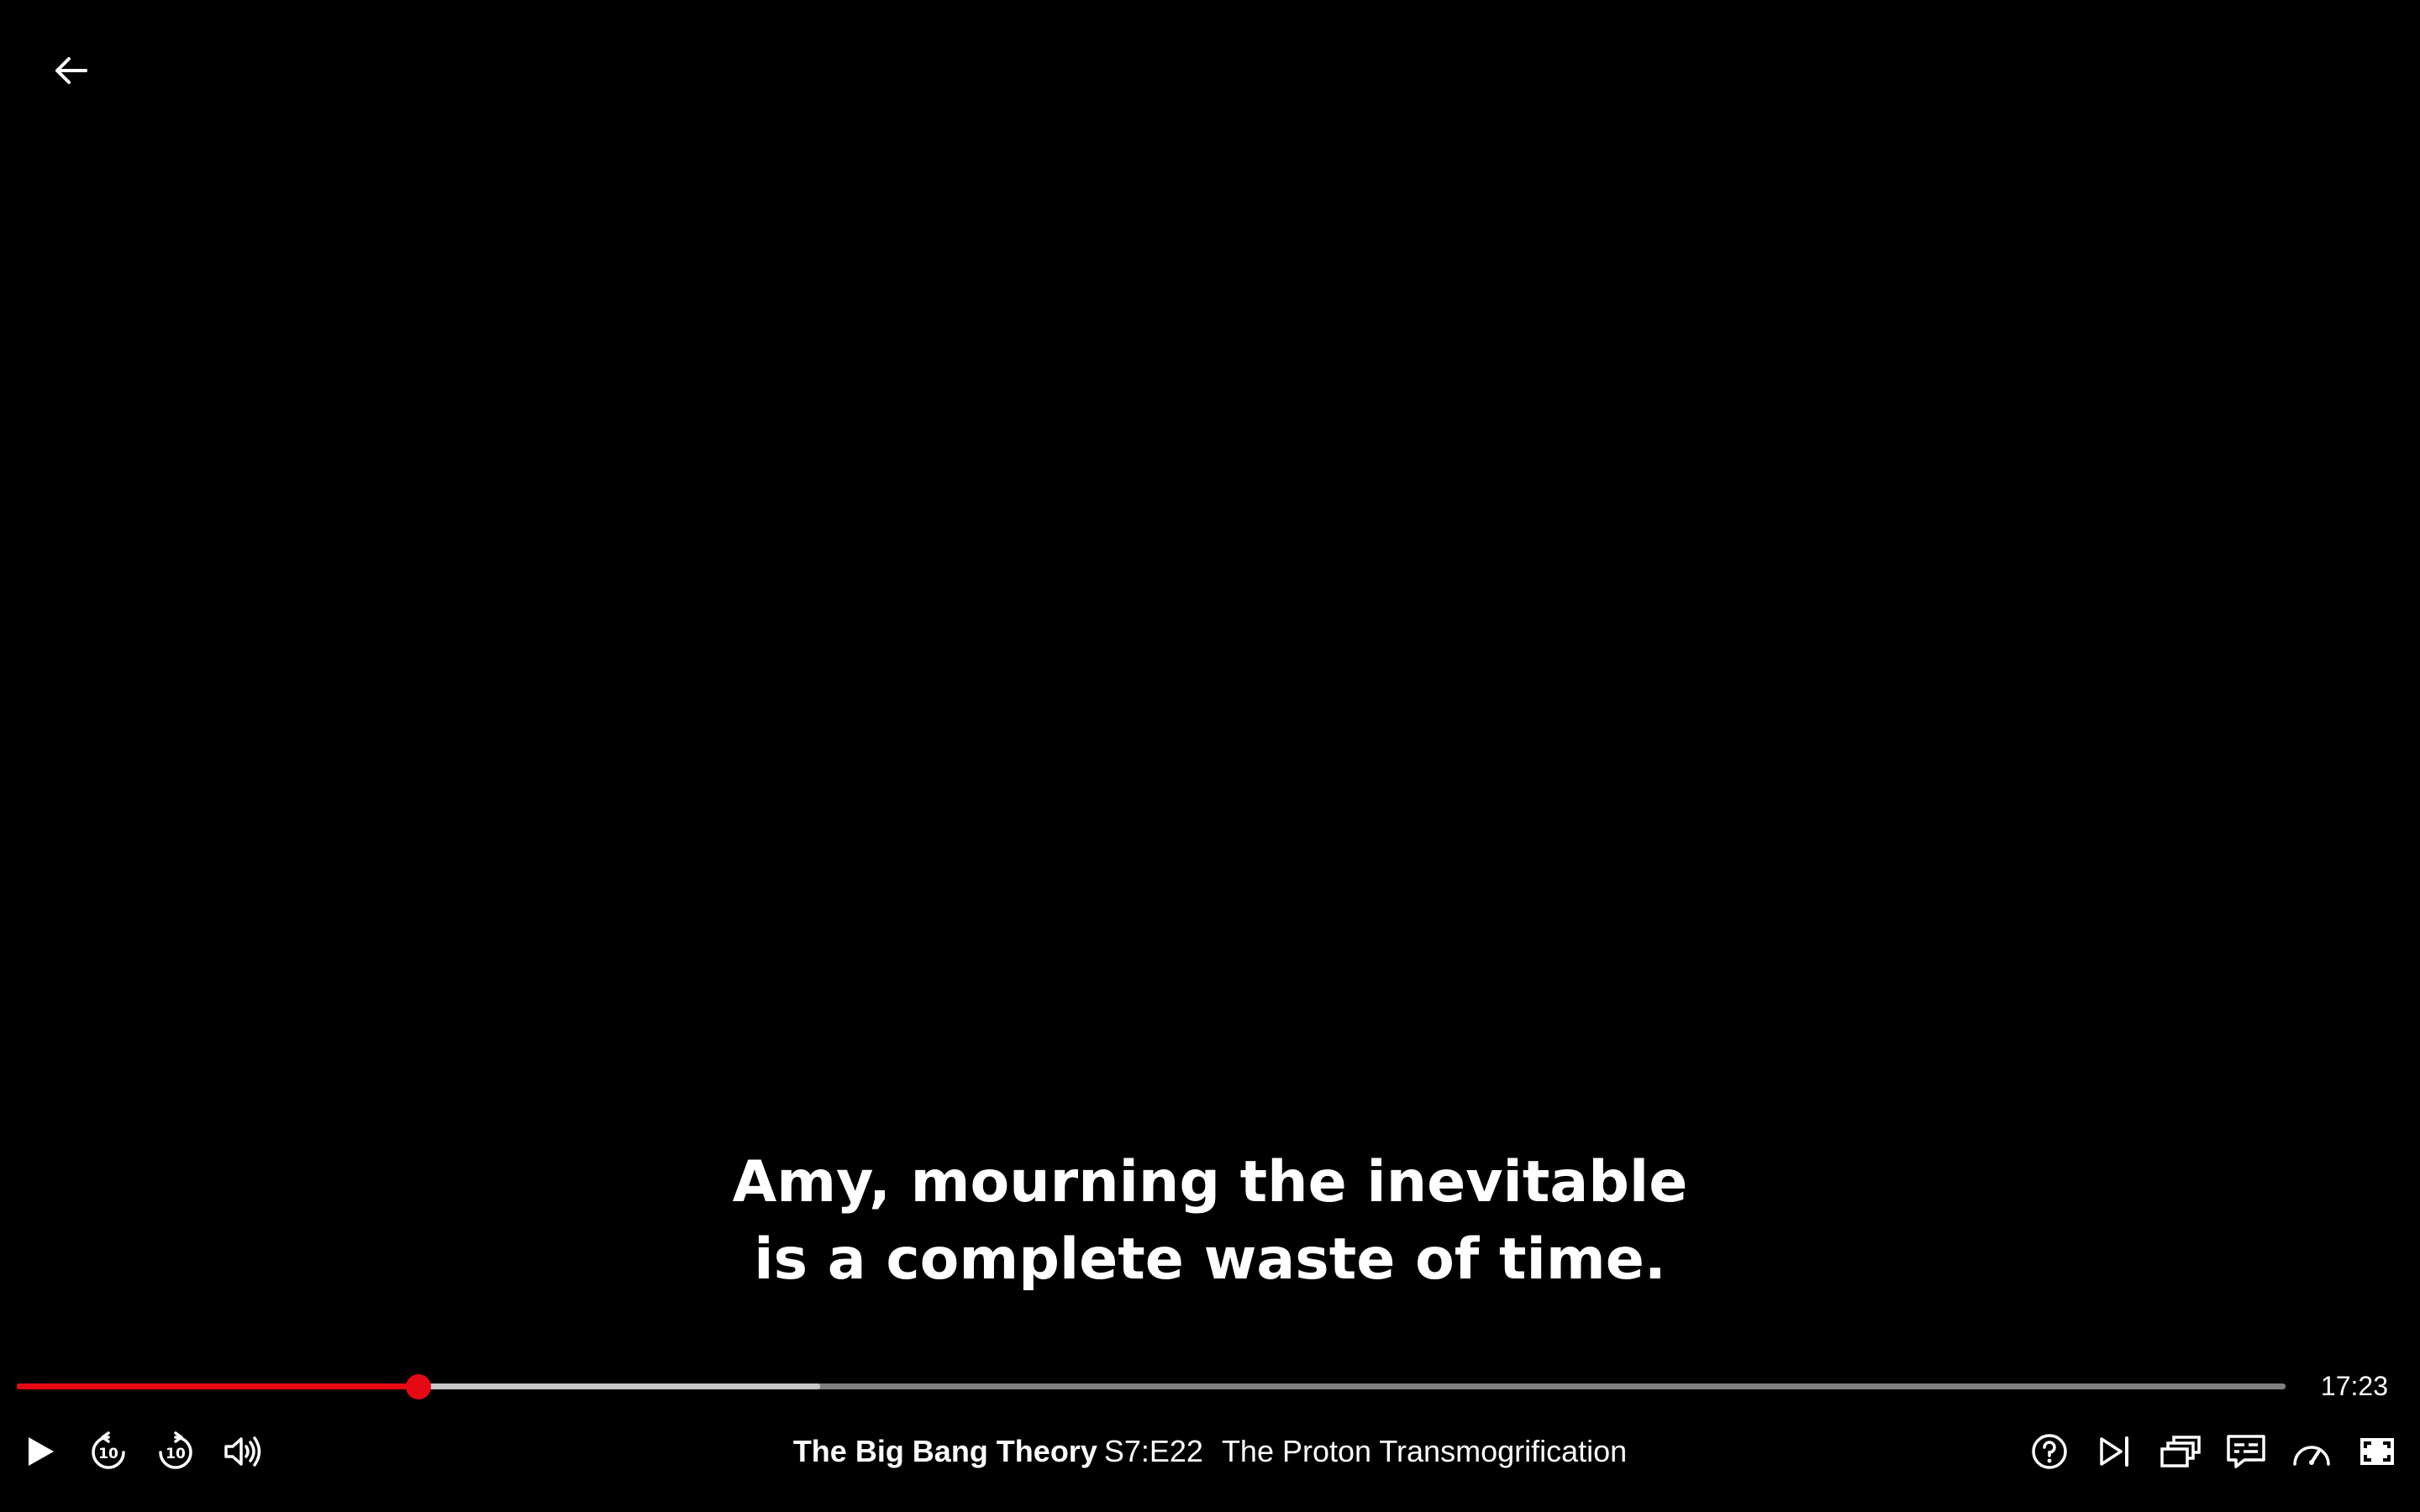 The image size is (2420, 1512). What do you see at coordinates (944, 1451) in the screenshot?
I see `show-title: The Big Bang Theory` at bounding box center [944, 1451].